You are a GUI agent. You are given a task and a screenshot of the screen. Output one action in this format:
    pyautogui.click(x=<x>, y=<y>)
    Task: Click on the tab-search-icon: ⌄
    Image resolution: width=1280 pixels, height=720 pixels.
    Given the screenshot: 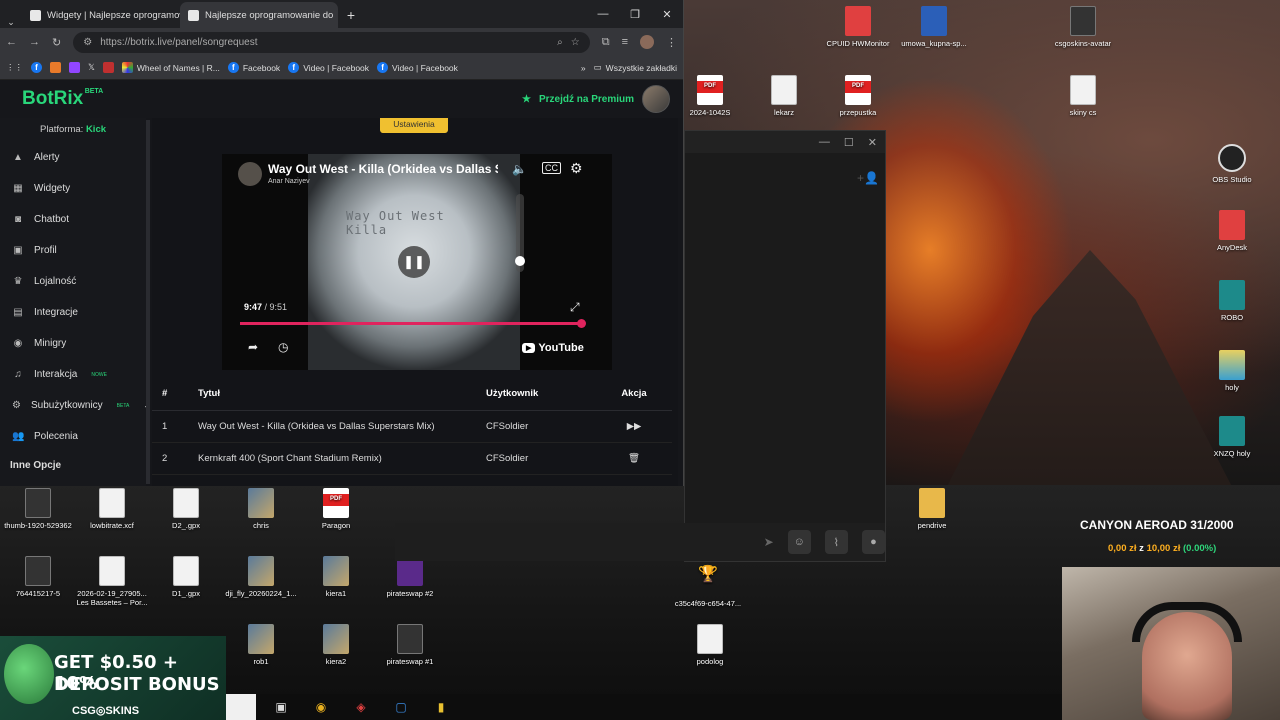 What is the action you would take?
    pyautogui.click(x=11, y=22)
    